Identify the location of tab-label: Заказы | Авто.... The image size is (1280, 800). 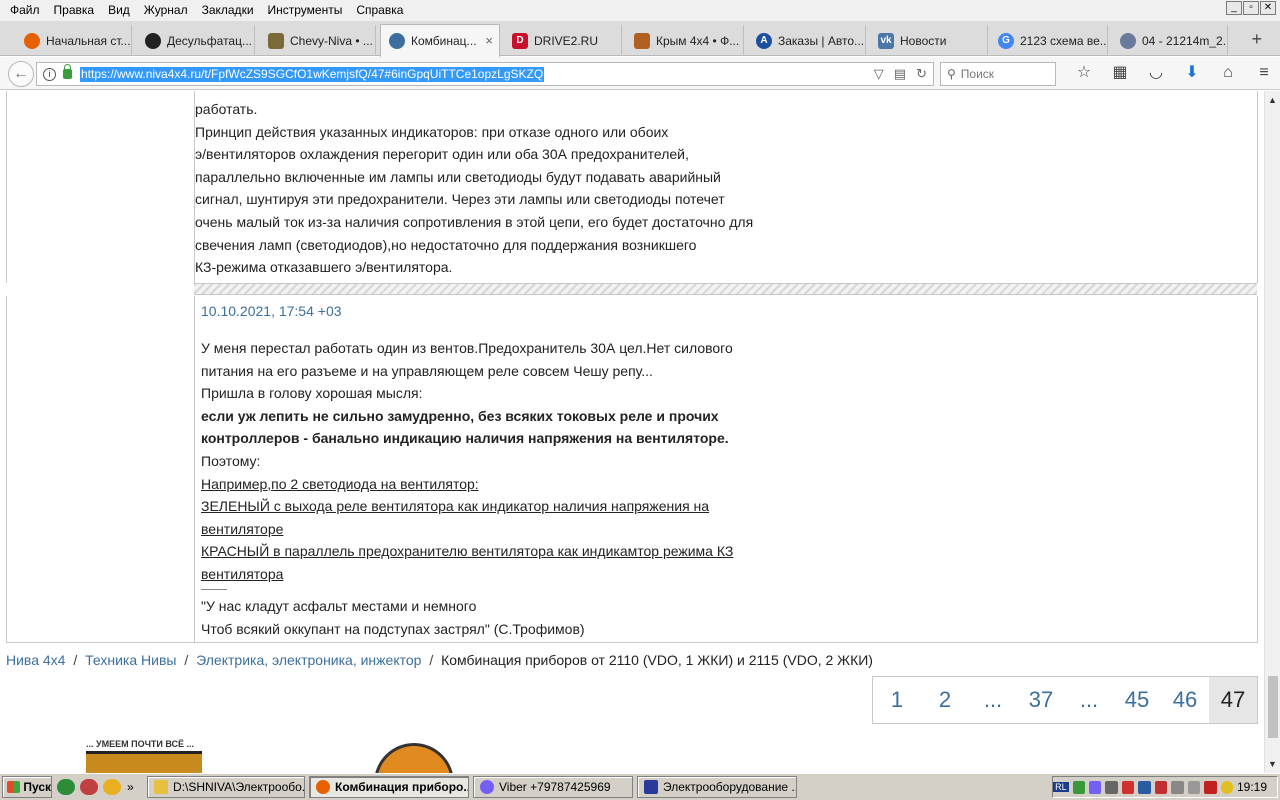
(821, 40).